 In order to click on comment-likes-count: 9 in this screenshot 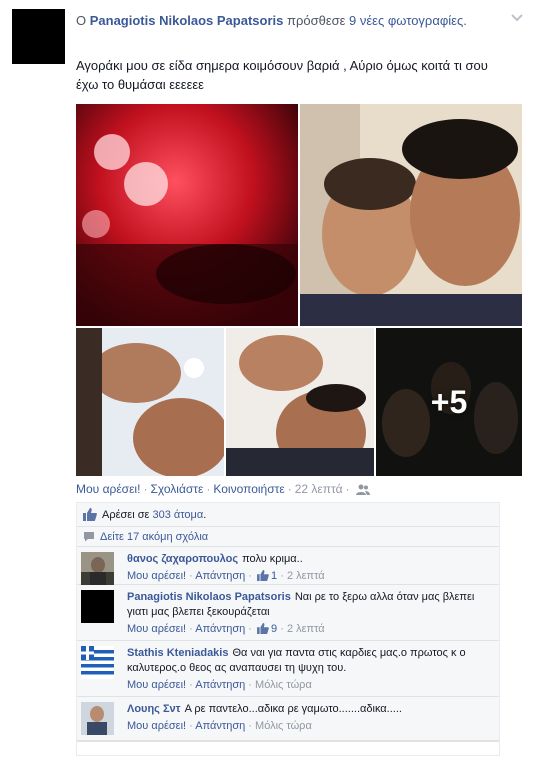, I will do `click(274, 629)`.